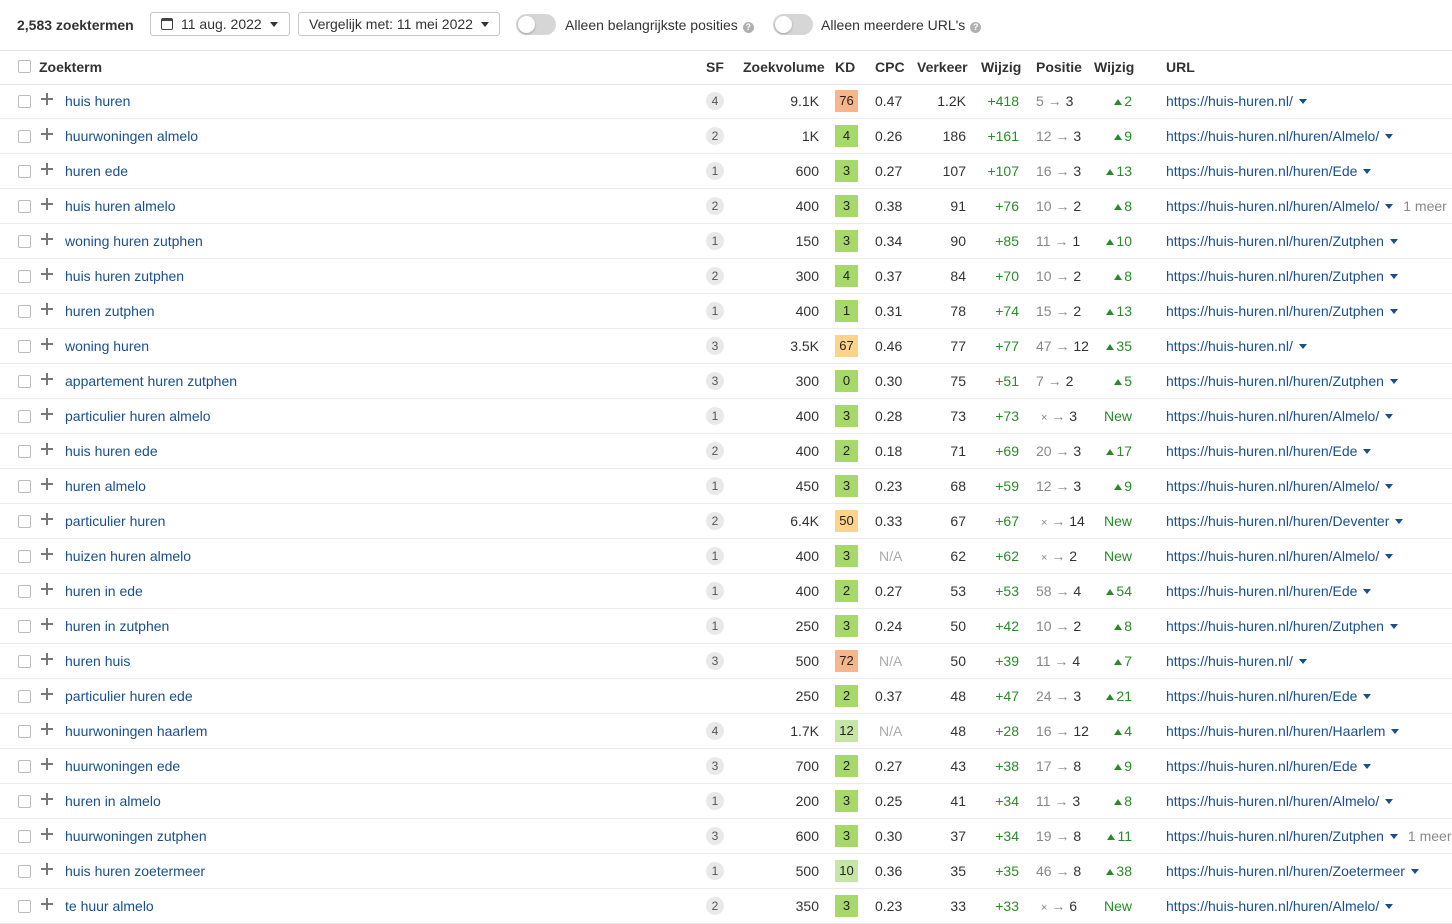 The image size is (1452, 924). What do you see at coordinates (97, 661) in the screenshot?
I see `keyword-link: huren huis` at bounding box center [97, 661].